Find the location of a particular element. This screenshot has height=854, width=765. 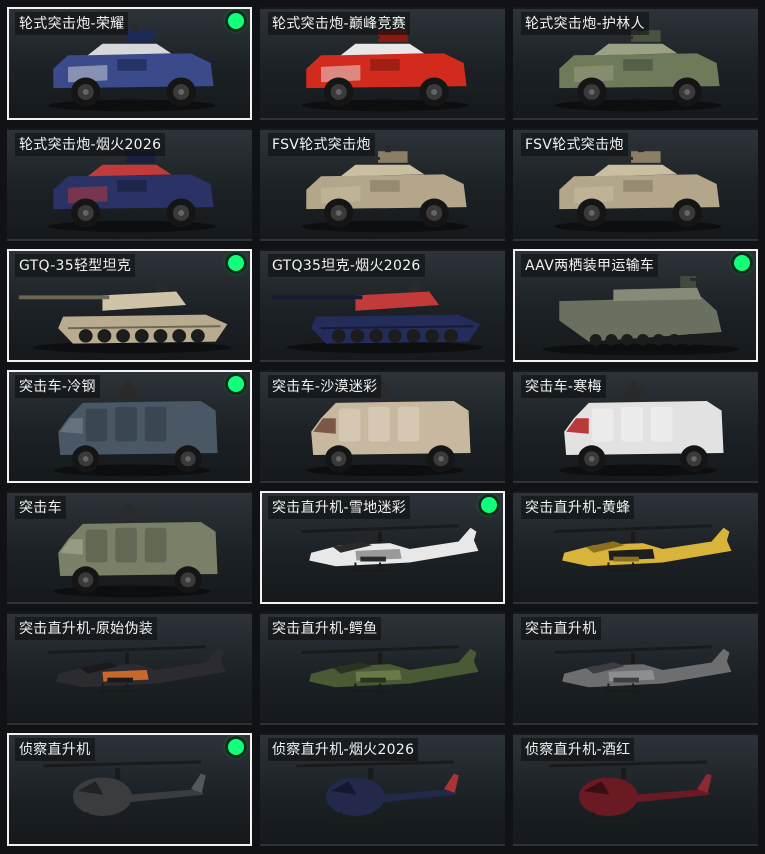

vehicle-skin-label: 突击直升机-雪地迷彩 is located at coordinates (339, 507).